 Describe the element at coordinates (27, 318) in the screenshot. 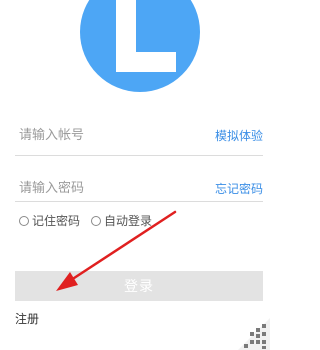

I see `register-link: 注册` at that location.